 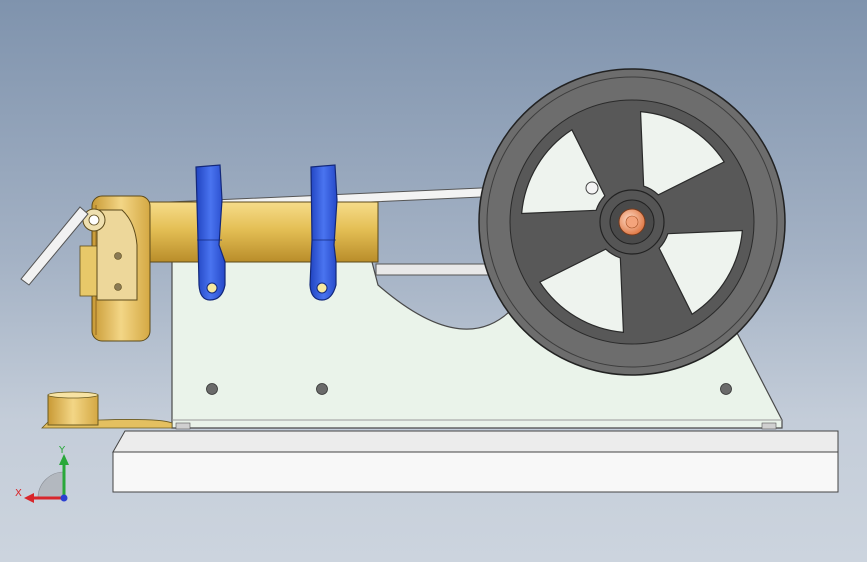 What do you see at coordinates (54, 246) in the screenshot?
I see `lever-arm` at bounding box center [54, 246].